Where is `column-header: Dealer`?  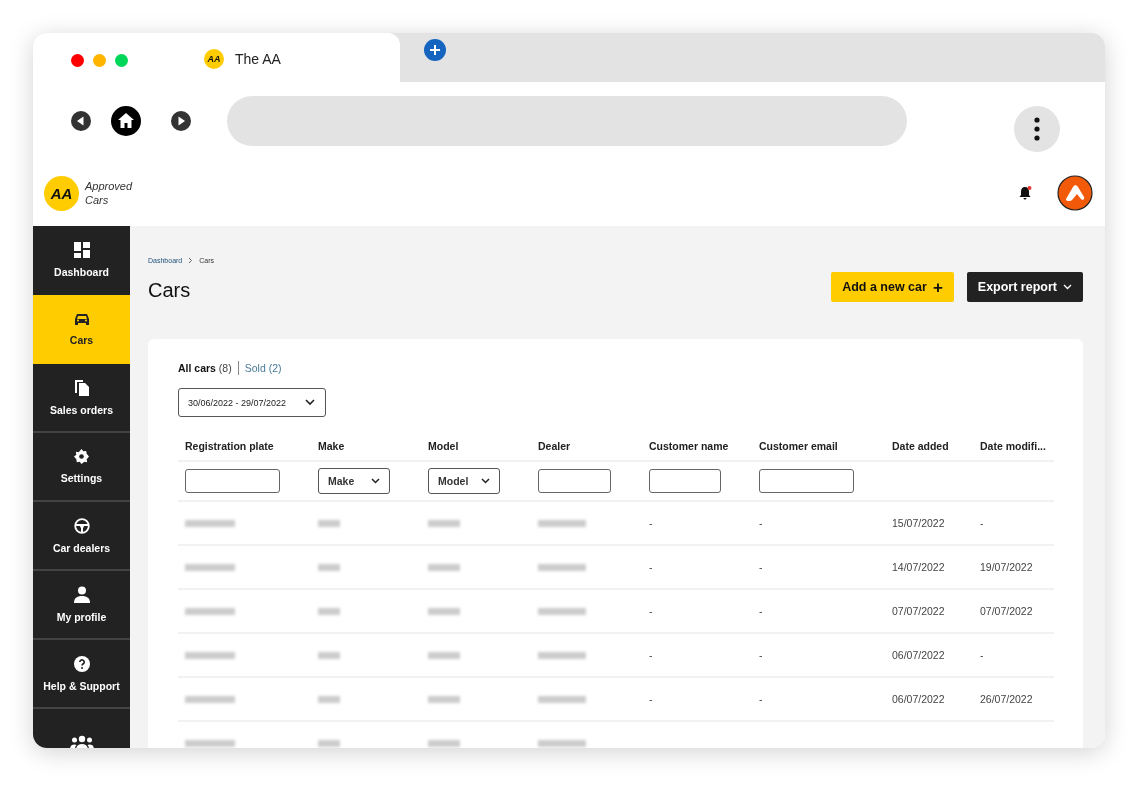 column-header: Dealer is located at coordinates (554, 445).